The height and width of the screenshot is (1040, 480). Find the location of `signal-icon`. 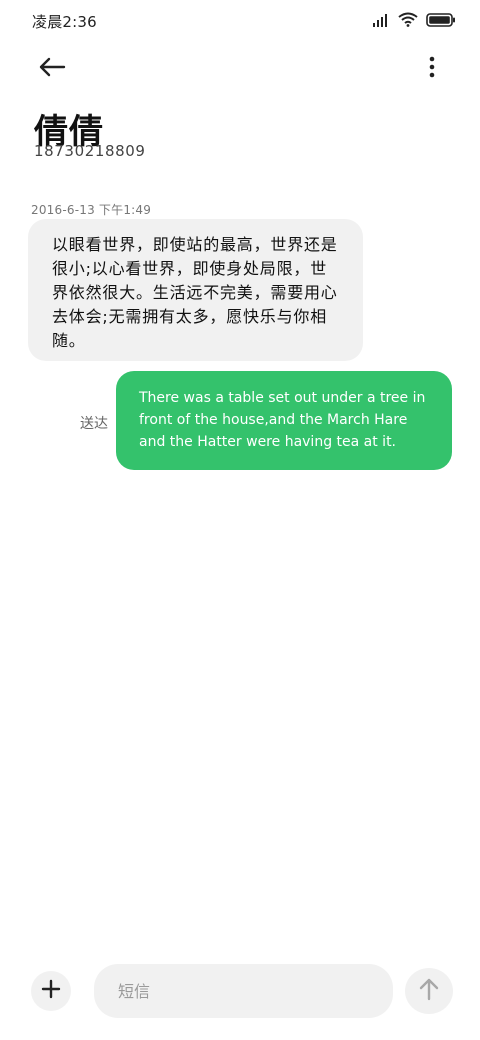

signal-icon is located at coordinates (381, 21).